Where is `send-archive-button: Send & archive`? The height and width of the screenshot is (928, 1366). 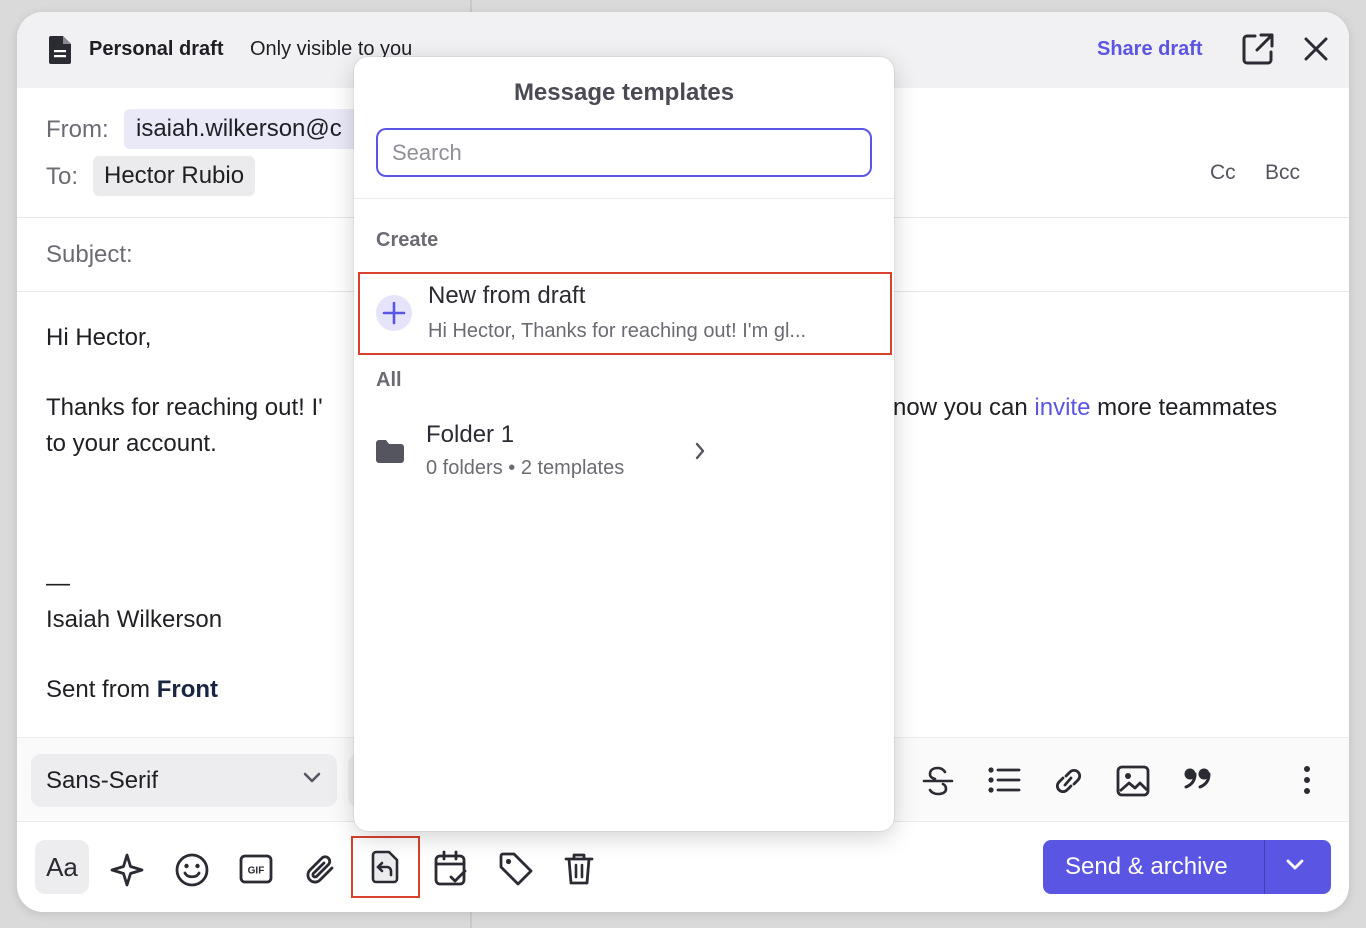 send-archive-button: Send & archive is located at coordinates (1187, 867).